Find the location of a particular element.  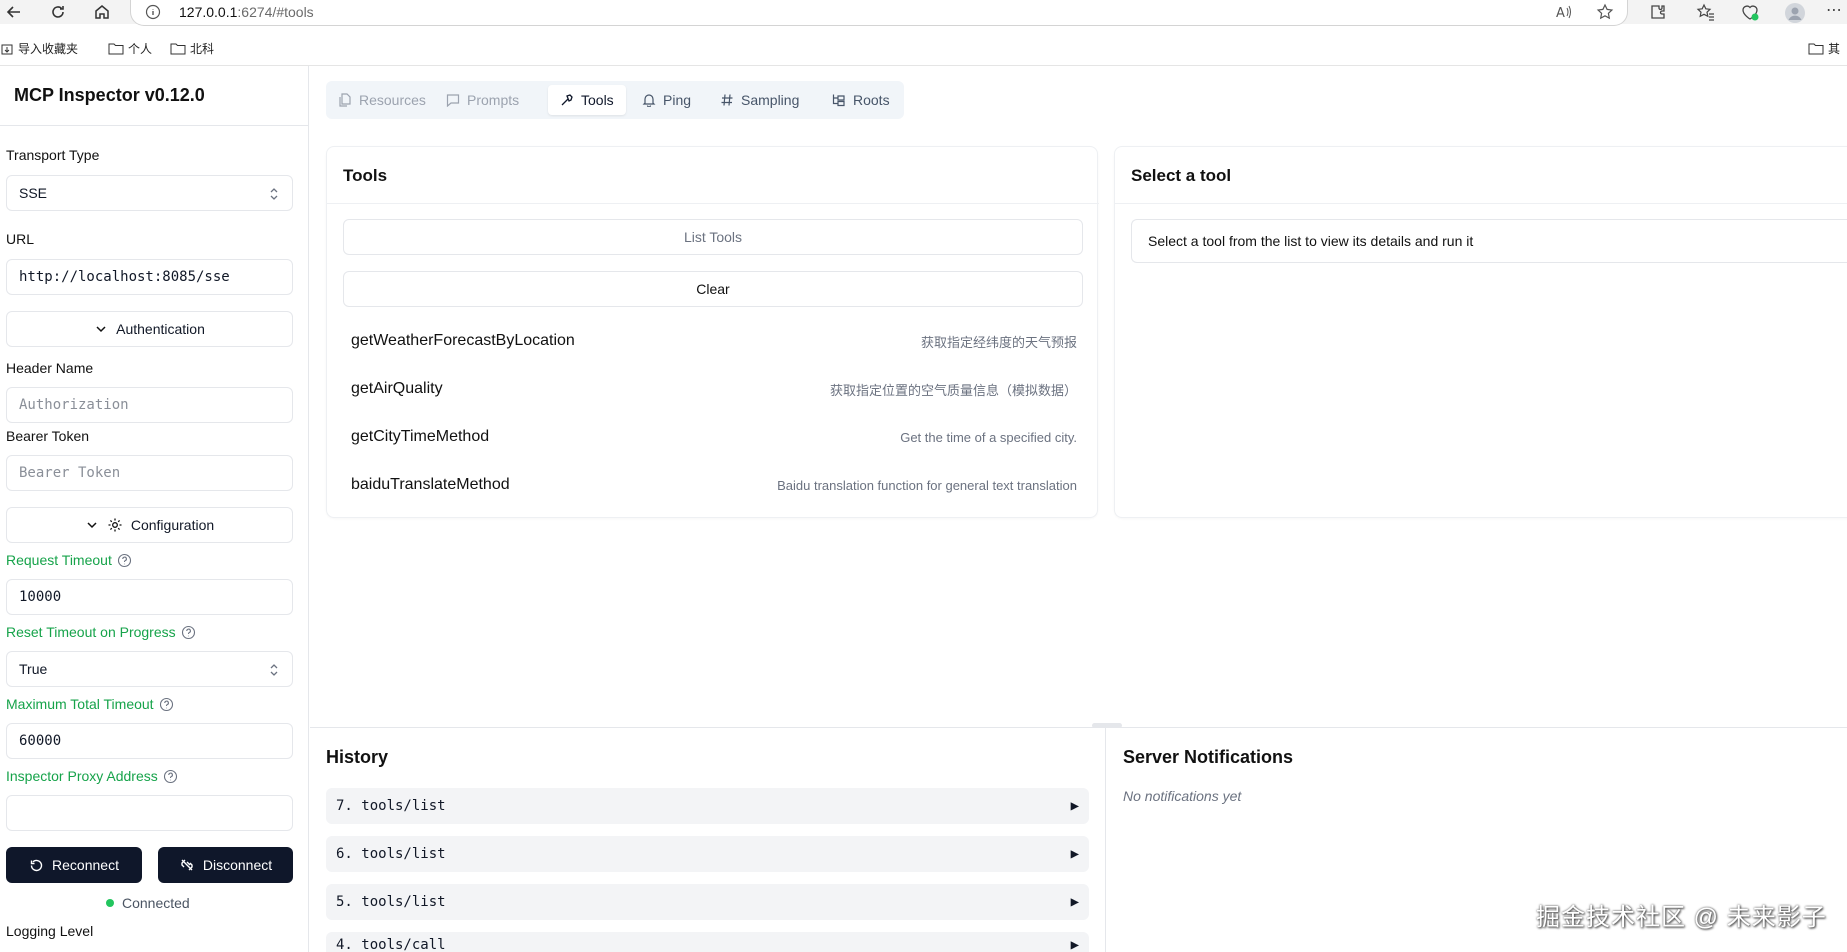

url-input: http://localhost:8085/sse is located at coordinates (149, 277).